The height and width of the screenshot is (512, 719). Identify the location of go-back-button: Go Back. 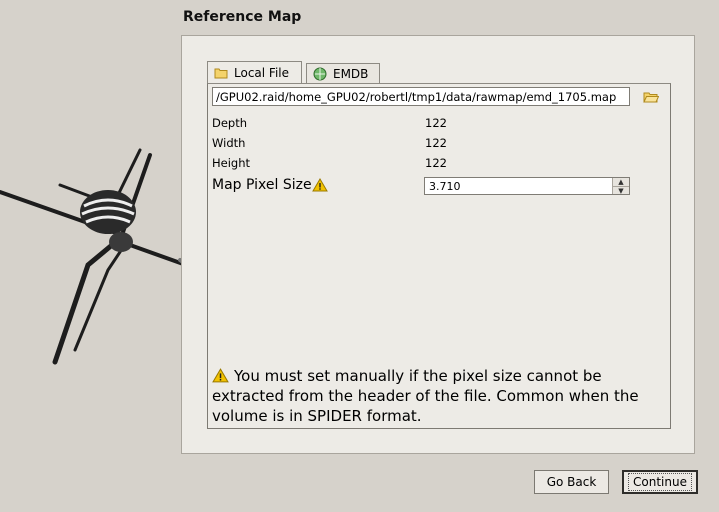
(571, 482).